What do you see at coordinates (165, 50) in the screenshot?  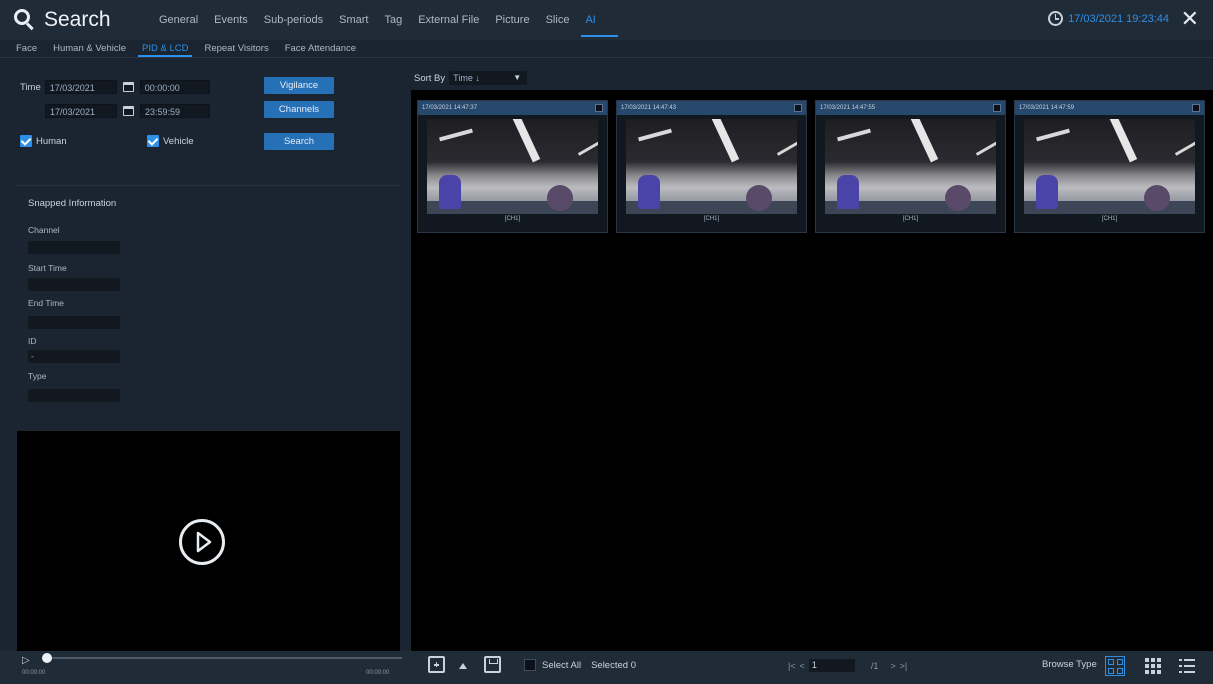 I see `subtab-pid-lcd: PID & LCD` at bounding box center [165, 50].